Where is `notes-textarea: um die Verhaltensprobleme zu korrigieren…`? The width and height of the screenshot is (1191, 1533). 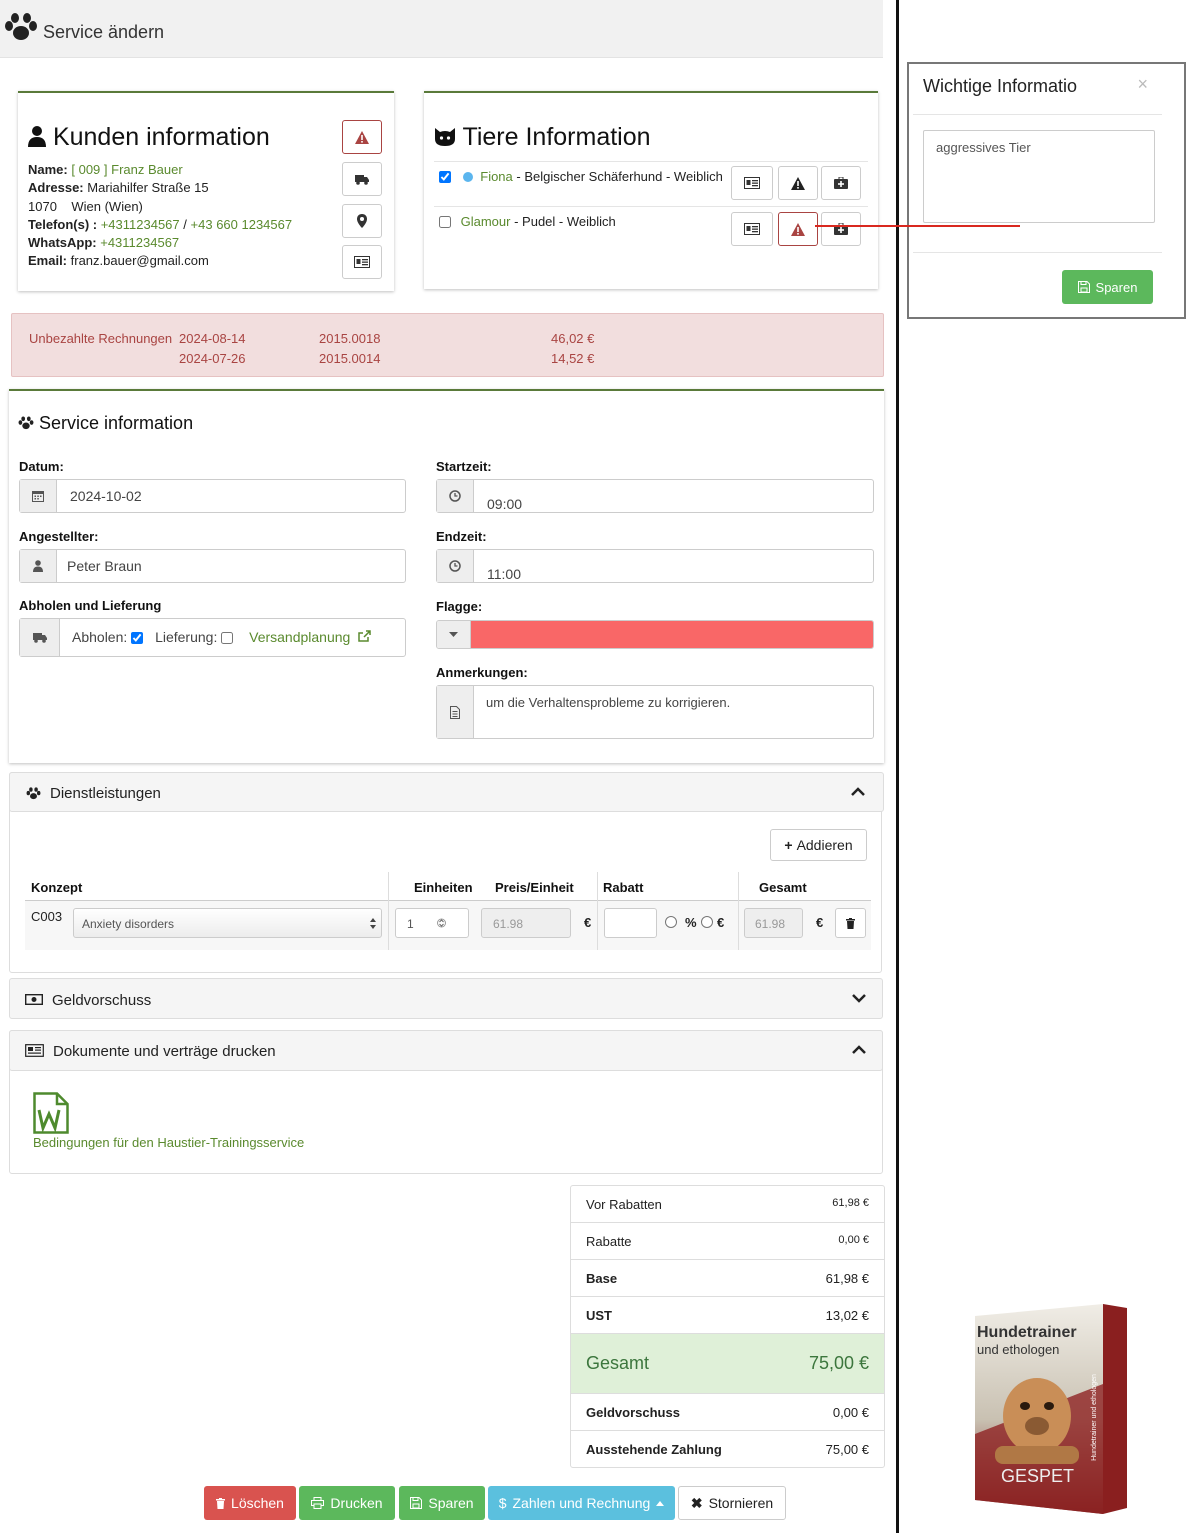 notes-textarea: um die Verhaltensprobleme zu korrigieren… is located at coordinates (655, 712).